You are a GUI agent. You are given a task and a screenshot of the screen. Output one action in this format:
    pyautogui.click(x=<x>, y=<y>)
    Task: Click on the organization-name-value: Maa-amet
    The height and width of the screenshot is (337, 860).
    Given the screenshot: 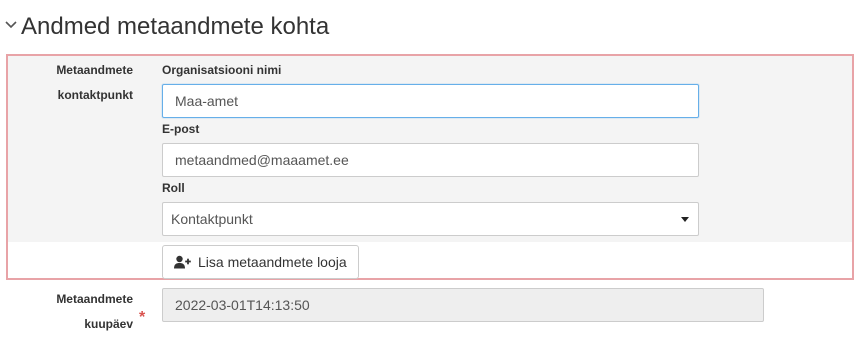 What is the action you would take?
    pyautogui.click(x=207, y=101)
    